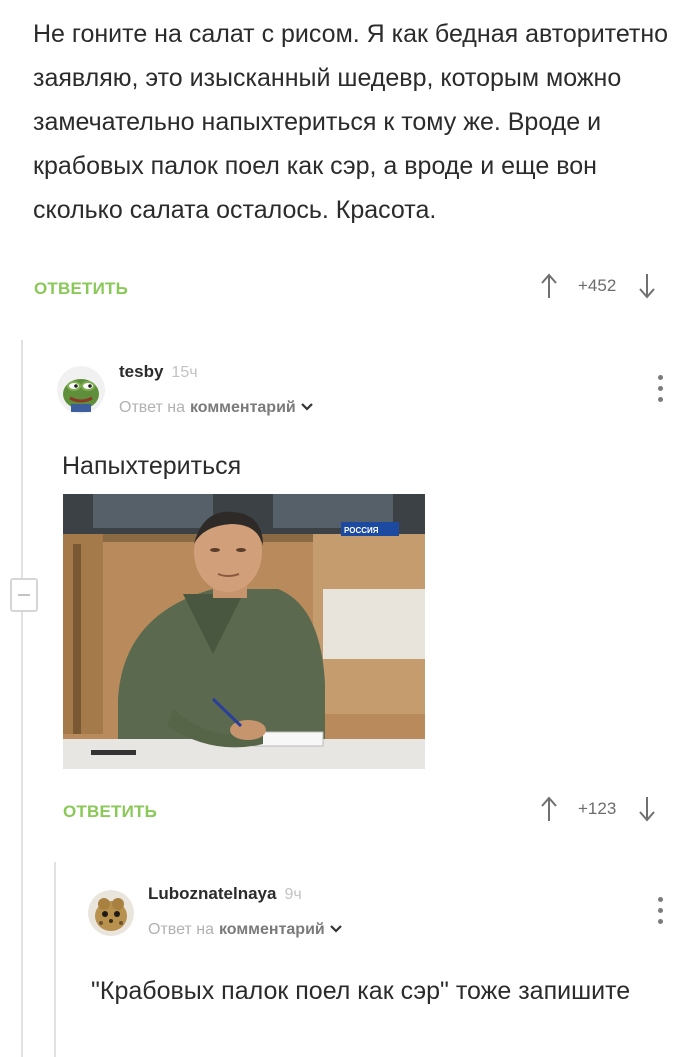  Describe the element at coordinates (244, 631) in the screenshot. I see `comment-image: РОССИЯ` at that location.